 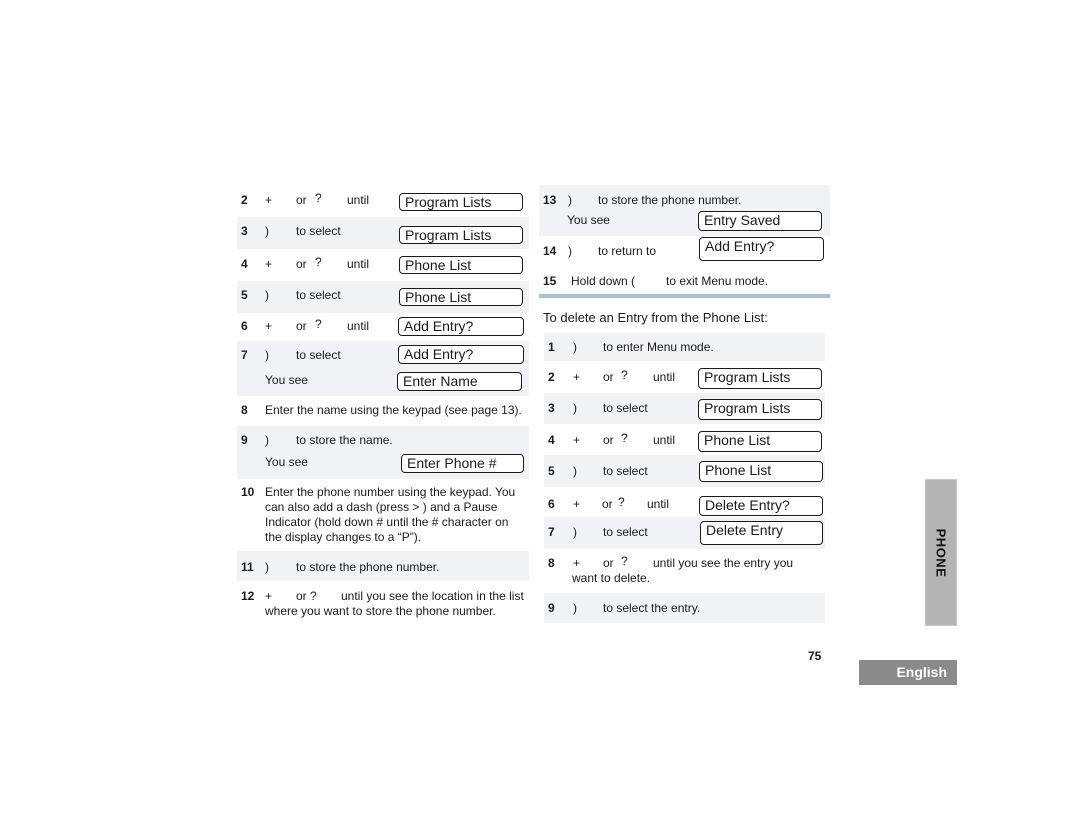 What do you see at coordinates (550, 200) in the screenshot?
I see `step-number: 13` at bounding box center [550, 200].